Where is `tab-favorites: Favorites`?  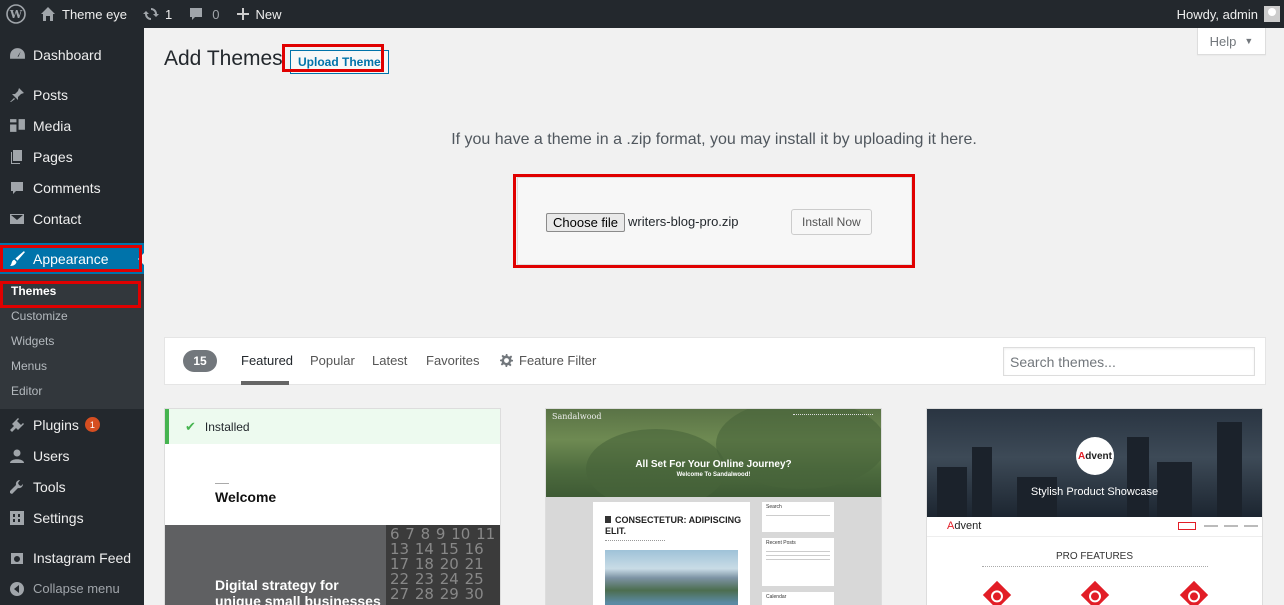
tab-favorites: Favorites is located at coordinates (452, 360).